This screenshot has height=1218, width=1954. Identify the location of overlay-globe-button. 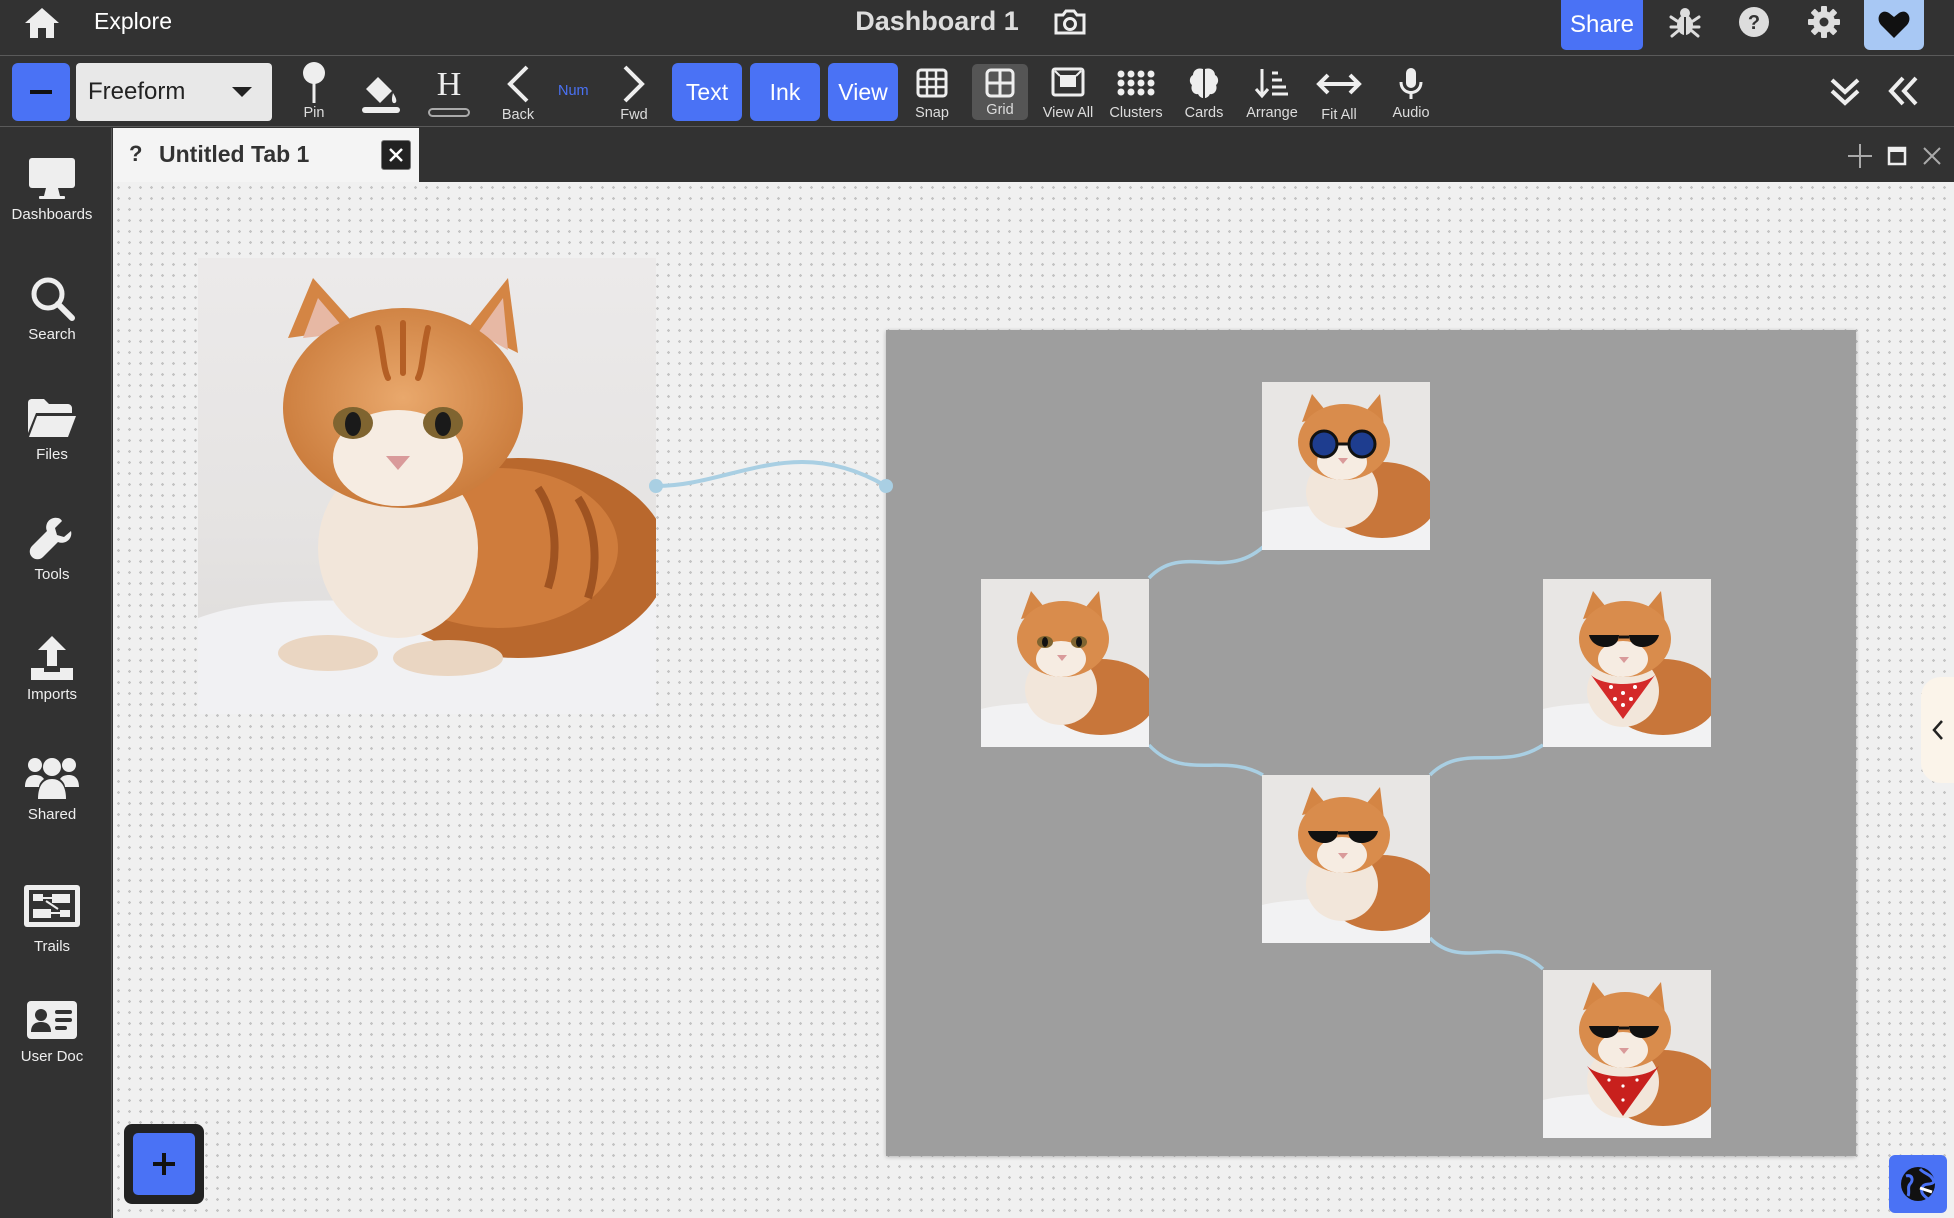
(1918, 1184).